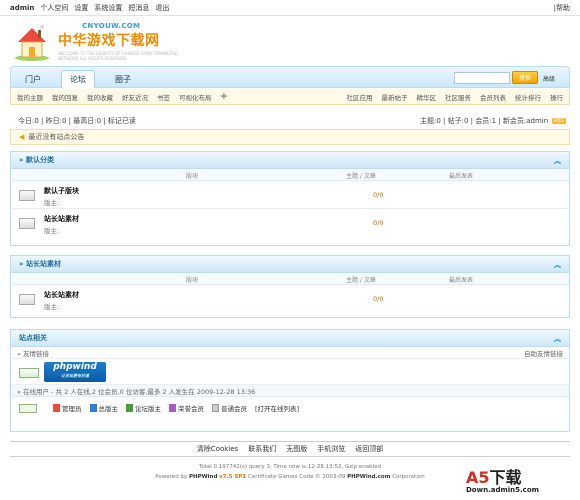 This screenshot has height=500, width=580. I want to click on plugin-icon: ✚, so click(224, 96).